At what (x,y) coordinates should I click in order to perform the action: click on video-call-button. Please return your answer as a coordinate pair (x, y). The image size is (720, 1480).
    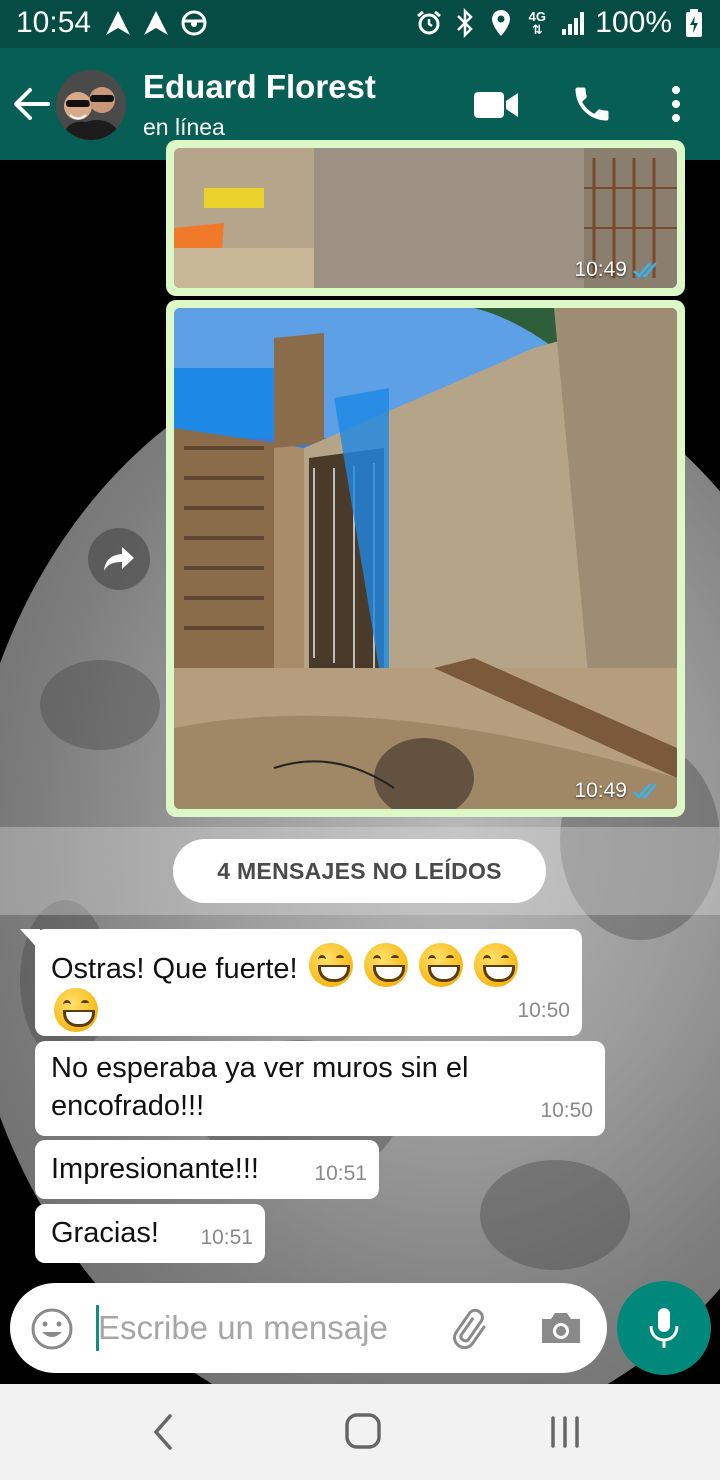
    Looking at the image, I should click on (496, 105).